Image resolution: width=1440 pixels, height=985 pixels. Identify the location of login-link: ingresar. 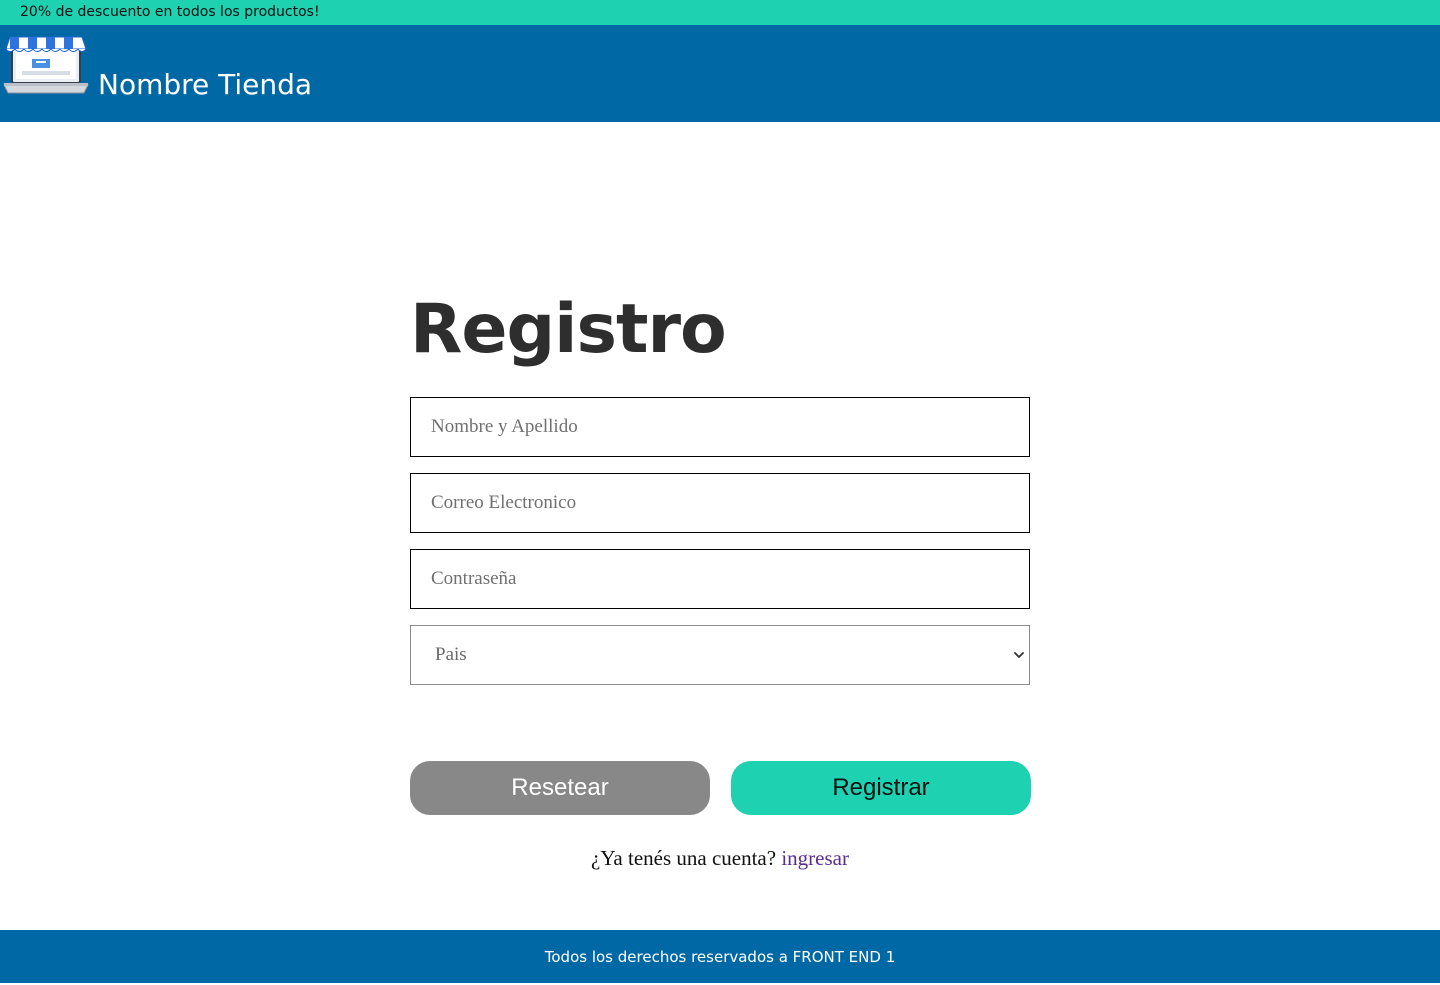
(815, 858).